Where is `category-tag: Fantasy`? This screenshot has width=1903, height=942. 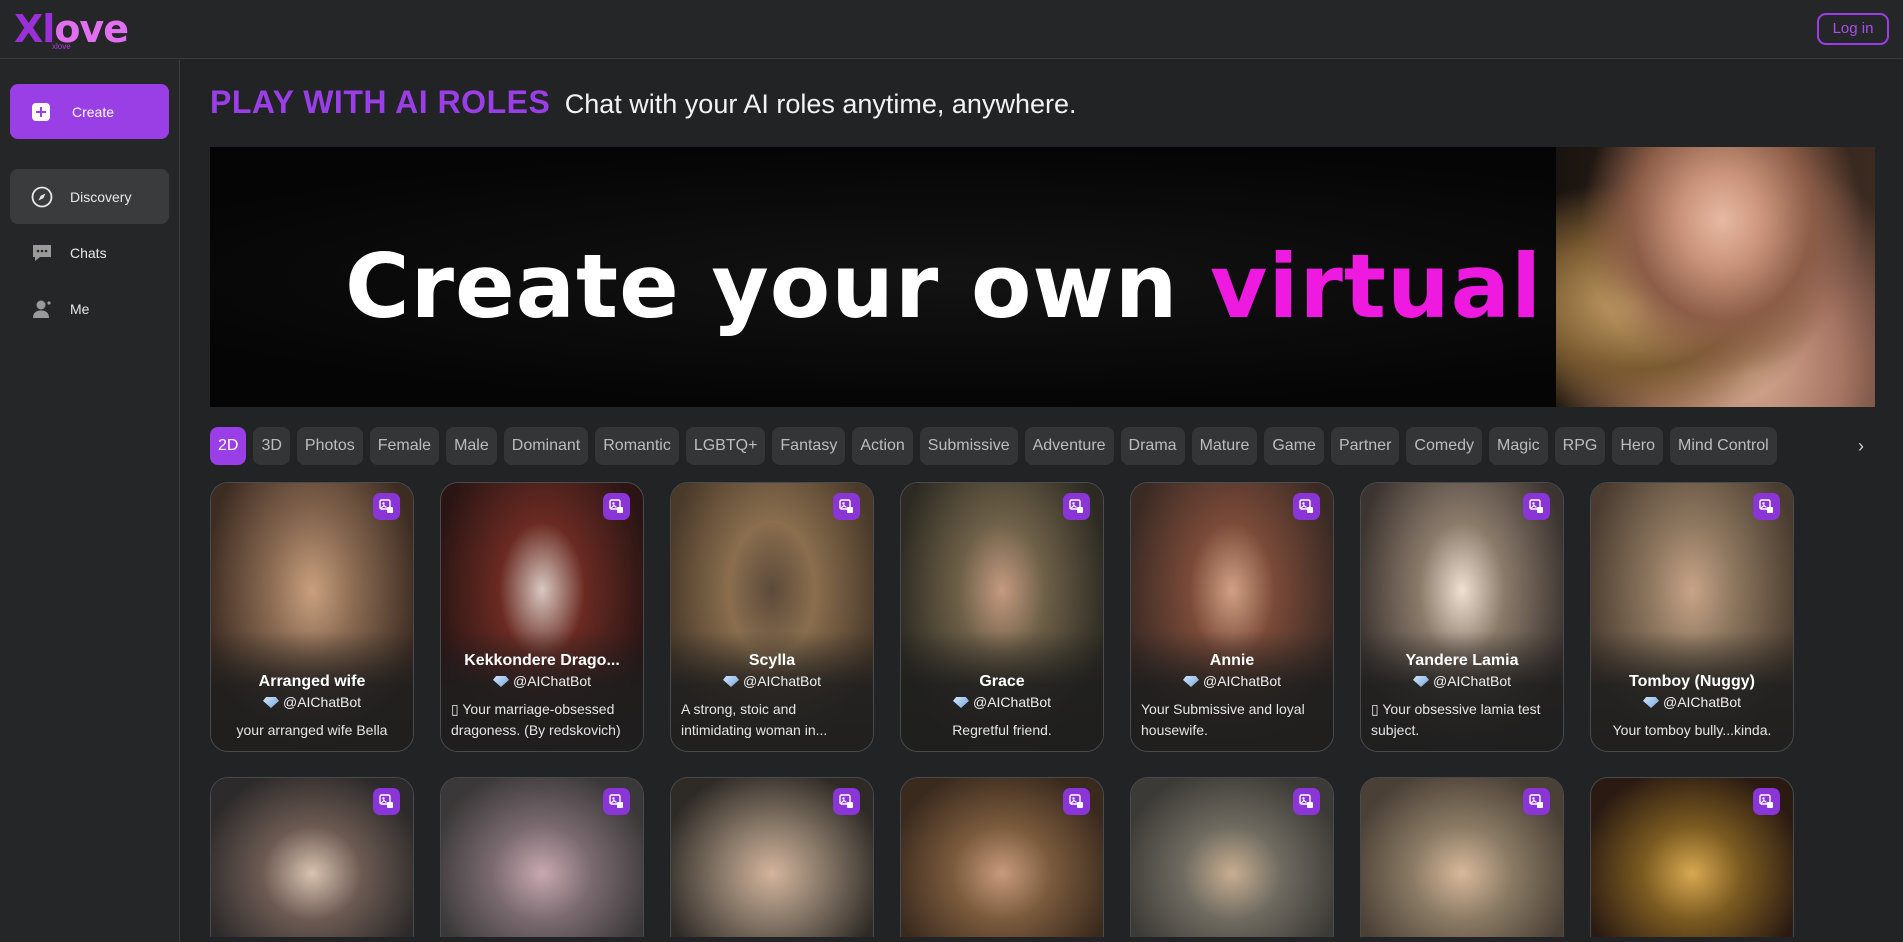 category-tag: Fantasy is located at coordinates (809, 446).